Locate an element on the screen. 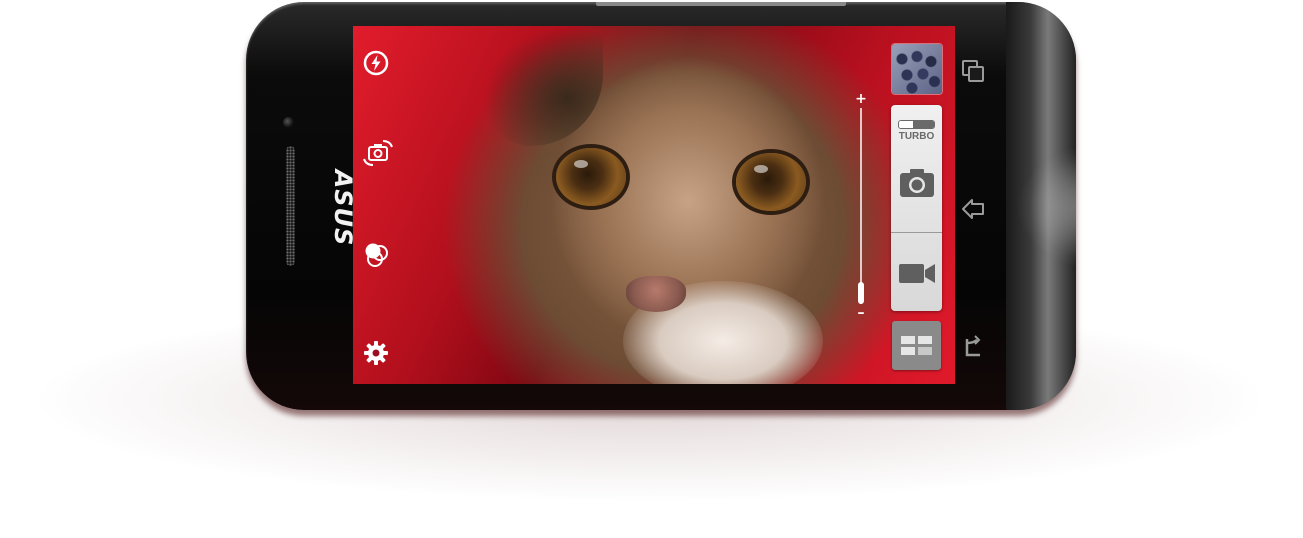 Image resolution: width=1303 pixels, height=538 pixels. brand-logo: ASUS is located at coordinates (343, 208).